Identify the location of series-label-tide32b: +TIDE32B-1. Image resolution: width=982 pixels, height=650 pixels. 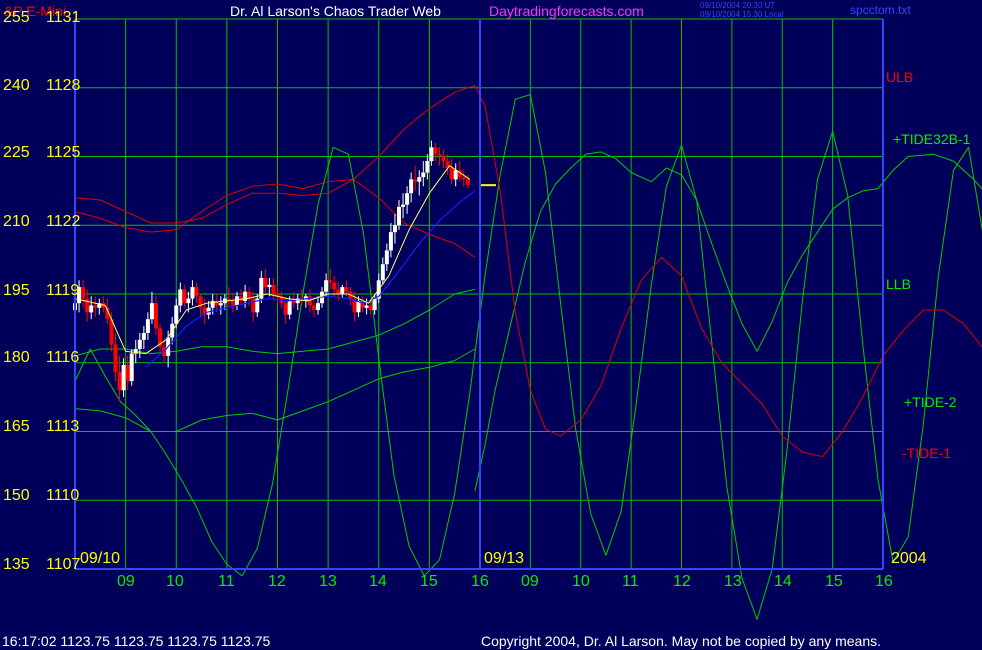
(932, 139).